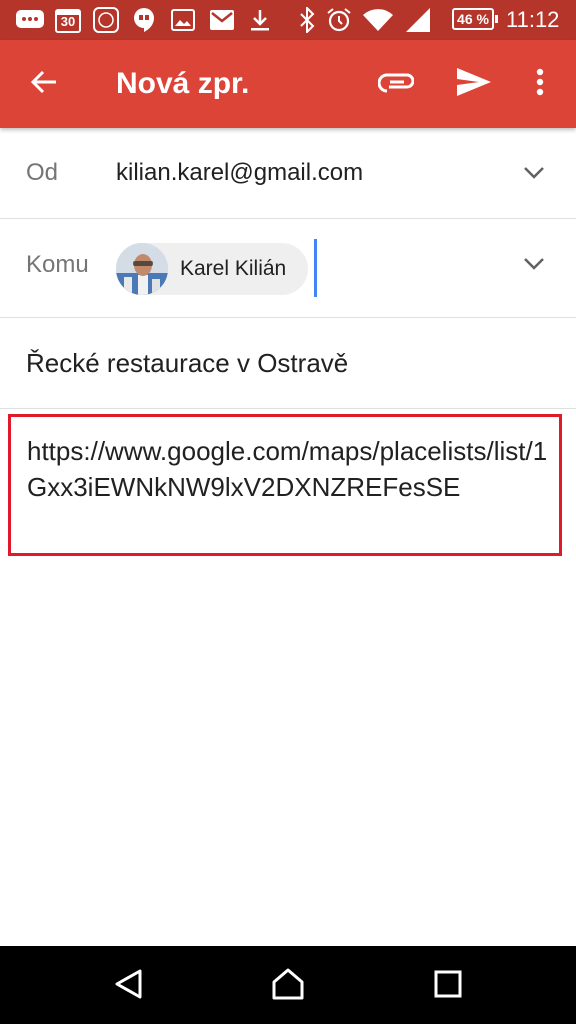 The height and width of the screenshot is (1024, 576). Describe the element at coordinates (183, 83) in the screenshot. I see `page-title: Nová zpr.` at that location.